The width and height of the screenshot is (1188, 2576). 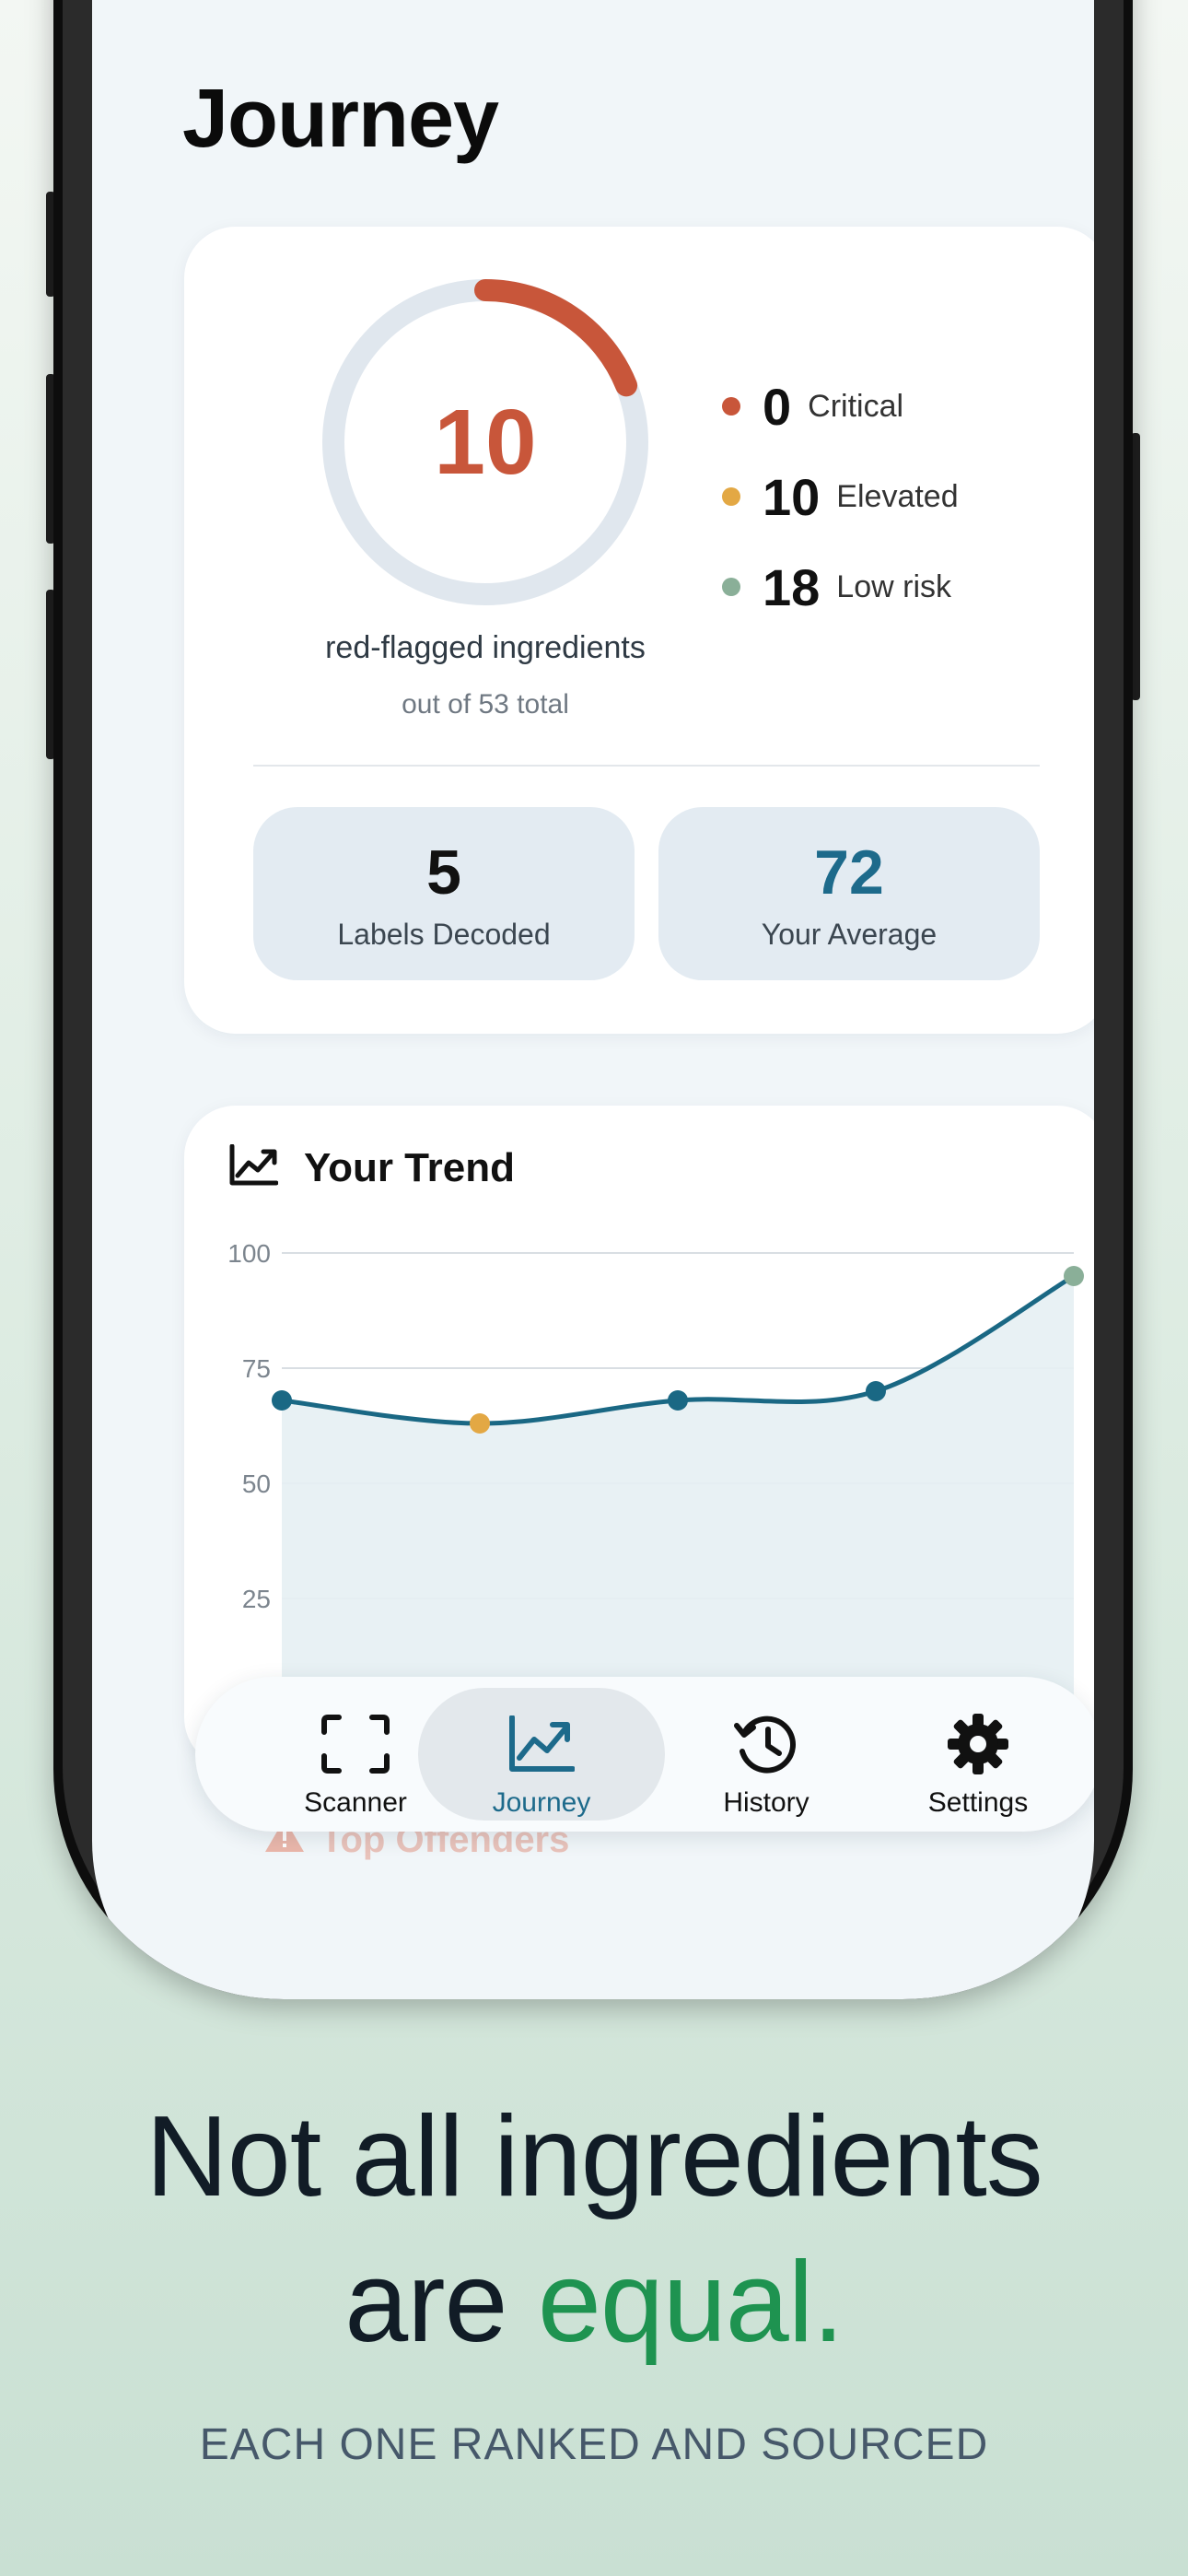 I want to click on trend-area, so click(x=678, y=1495).